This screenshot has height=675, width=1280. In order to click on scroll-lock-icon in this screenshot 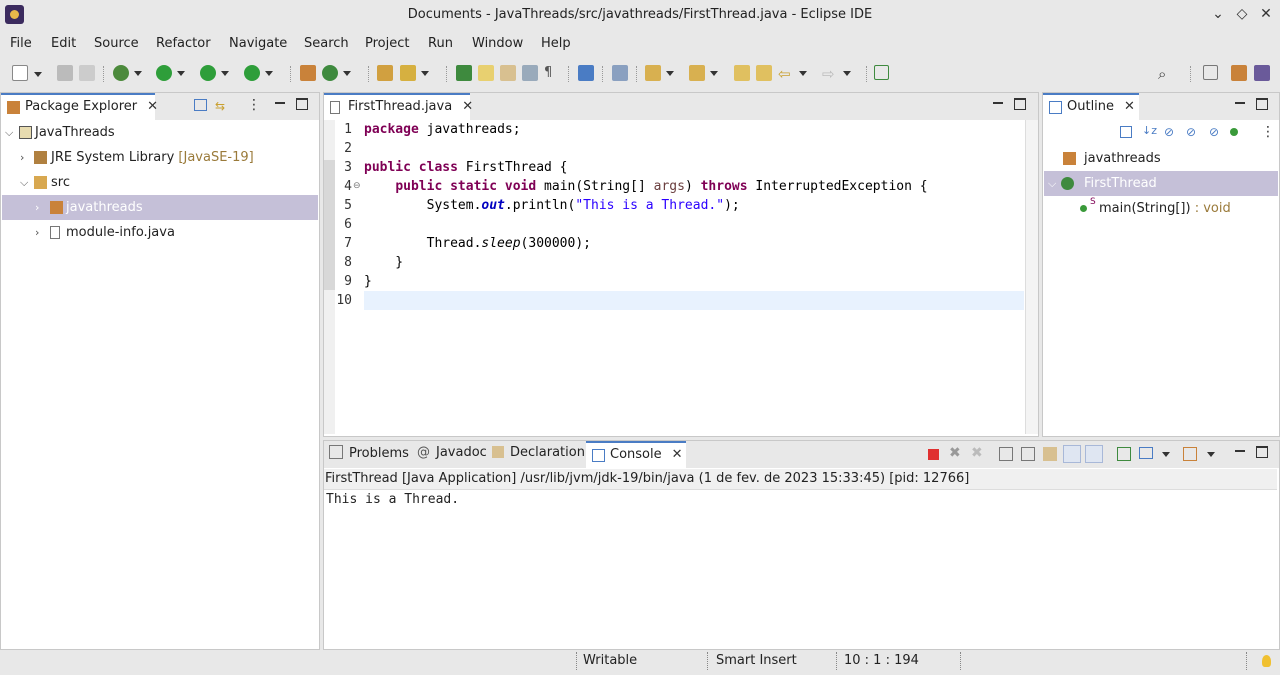, I will do `click(1028, 454)`.